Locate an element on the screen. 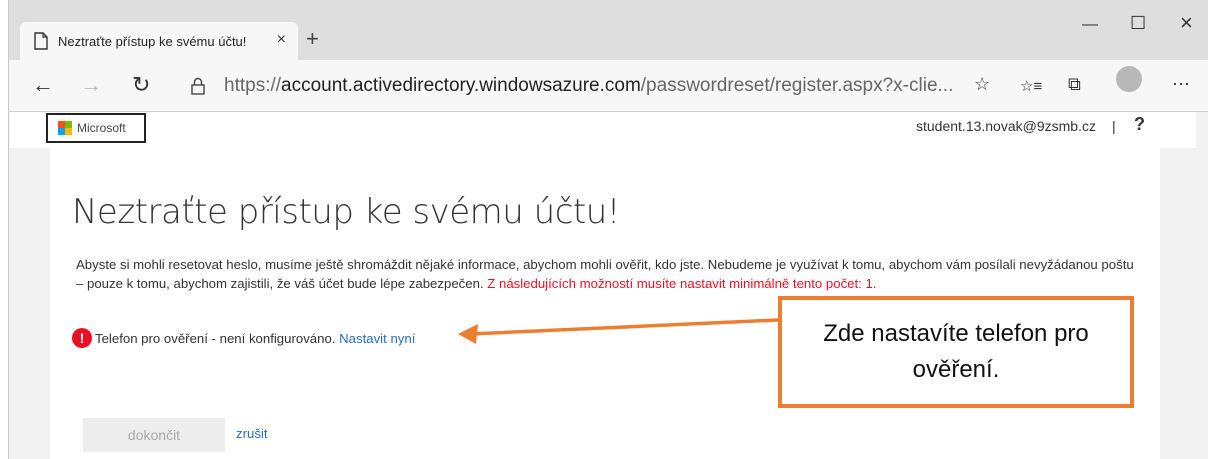 Image resolution: width=1208 pixels, height=459 pixels. annotation-callout: Zde nastavíte telefon pro ověření. is located at coordinates (956, 352).